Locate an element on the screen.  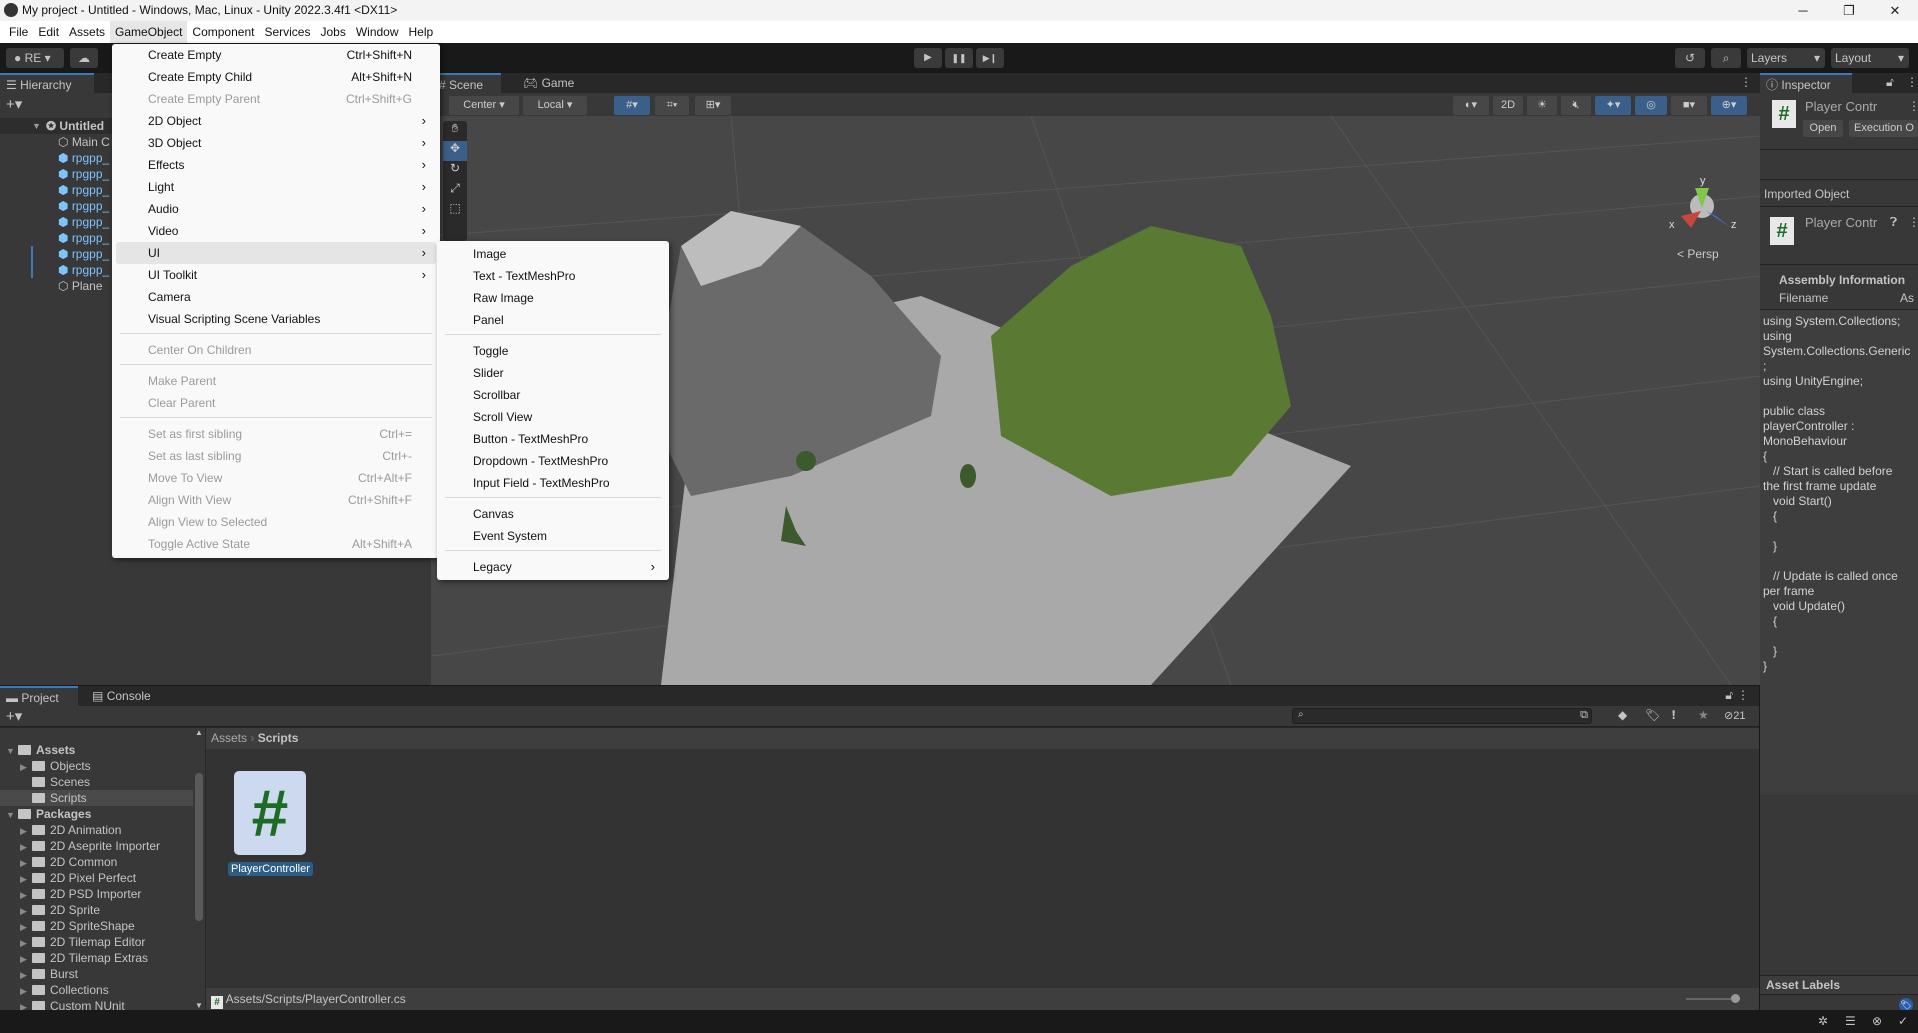
menu-item-move-to-view: Move To View Ctrl+Alt+F is located at coordinates (276, 478).